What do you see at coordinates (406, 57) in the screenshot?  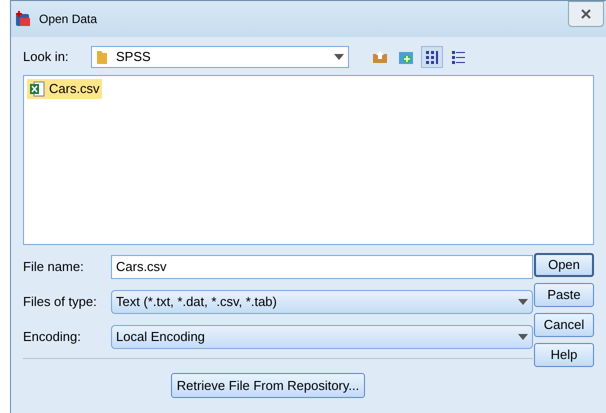 I see `new-folder-icon` at bounding box center [406, 57].